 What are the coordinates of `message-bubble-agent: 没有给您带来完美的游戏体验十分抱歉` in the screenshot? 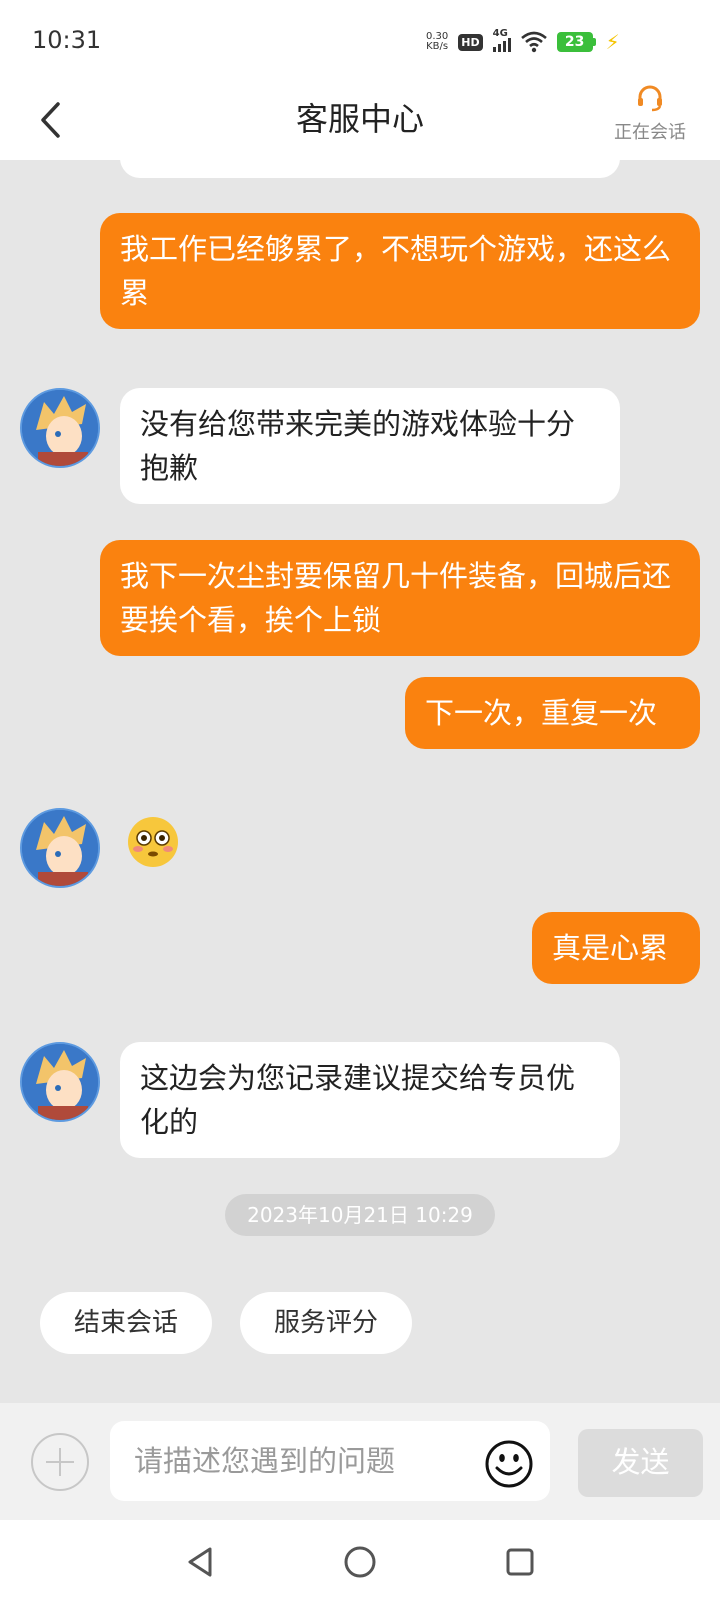 It's located at (370, 446).